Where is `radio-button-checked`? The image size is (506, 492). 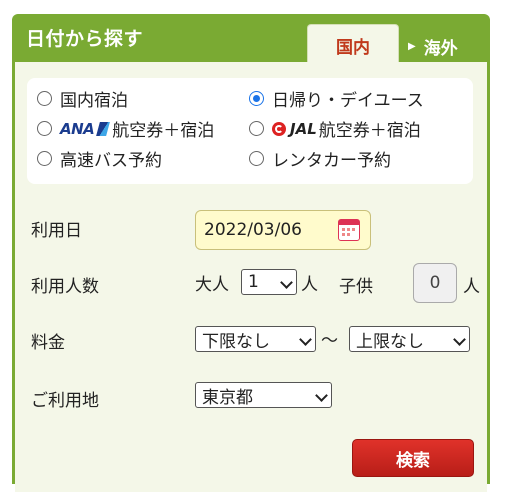 radio-button-checked is located at coordinates (256, 98).